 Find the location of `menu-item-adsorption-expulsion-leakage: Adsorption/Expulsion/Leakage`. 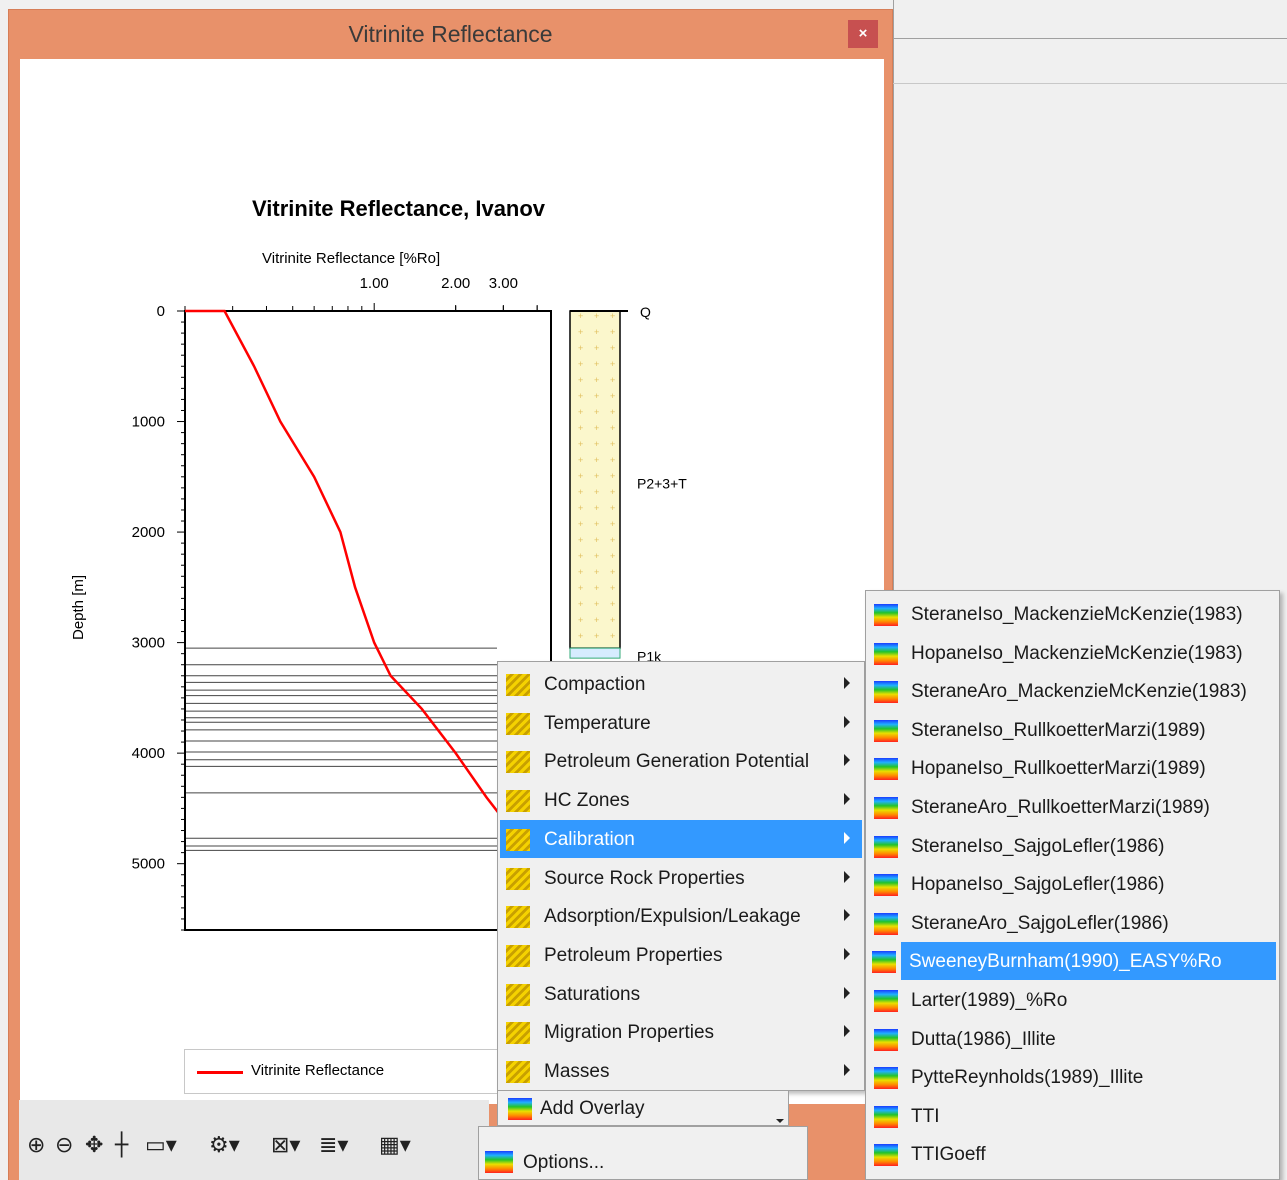

menu-item-adsorption-expulsion-leakage: Adsorption/Expulsion/Leakage is located at coordinates (681, 916).